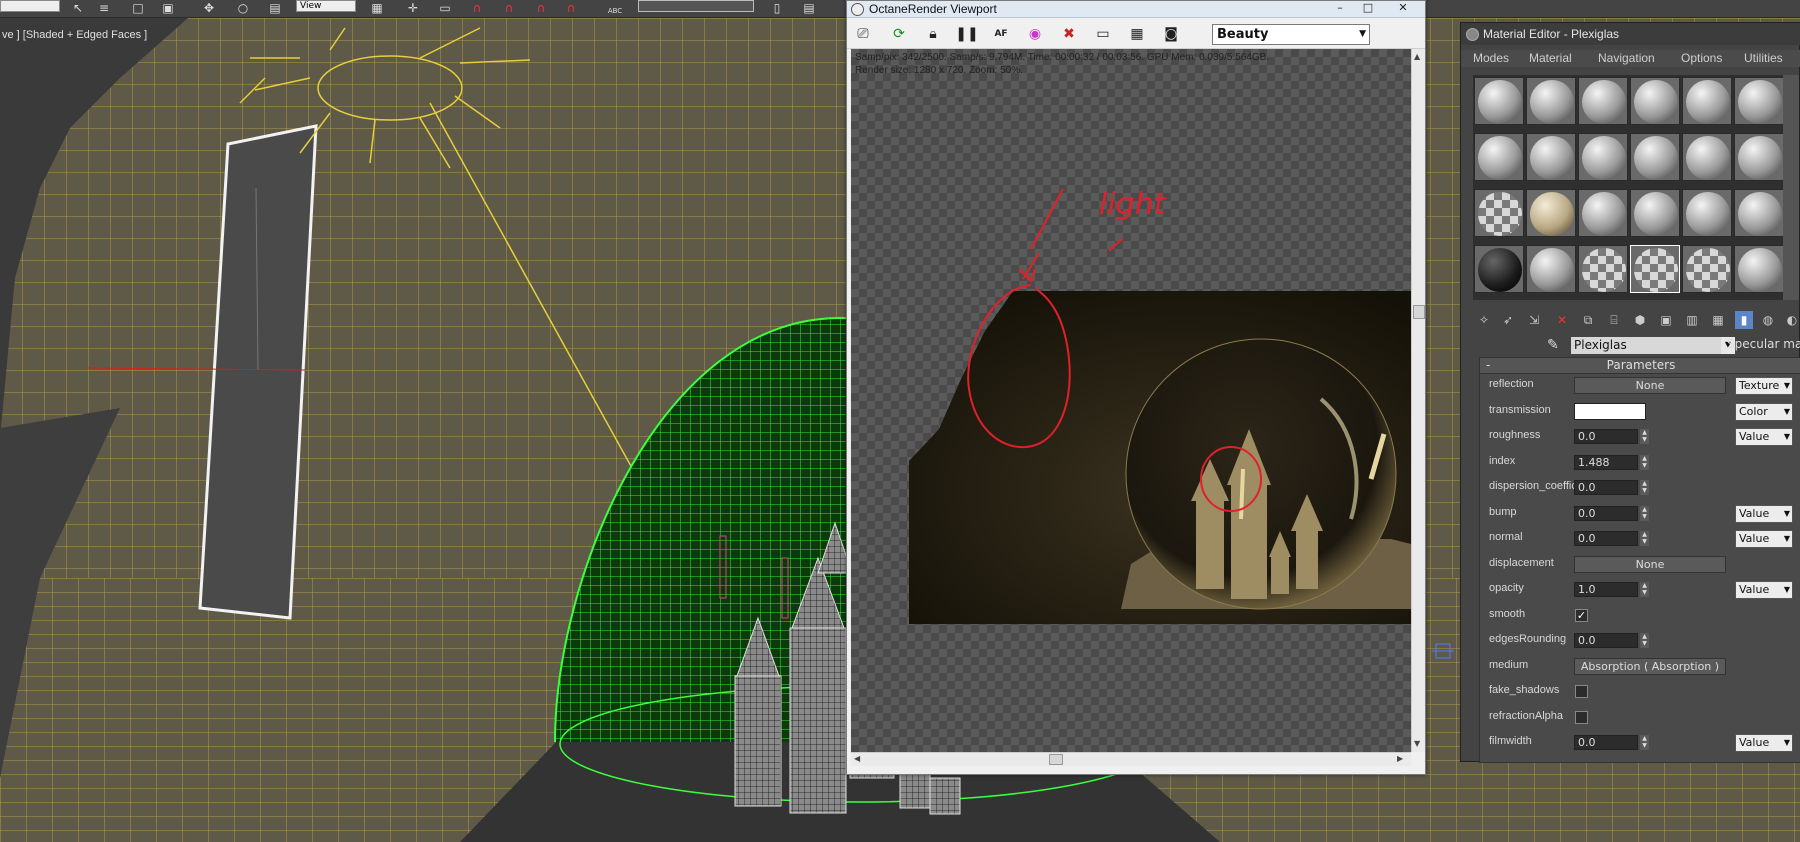 The height and width of the screenshot is (842, 1800). Describe the element at coordinates (377, 8) in the screenshot. I see `pivot-icon: ▦` at that location.